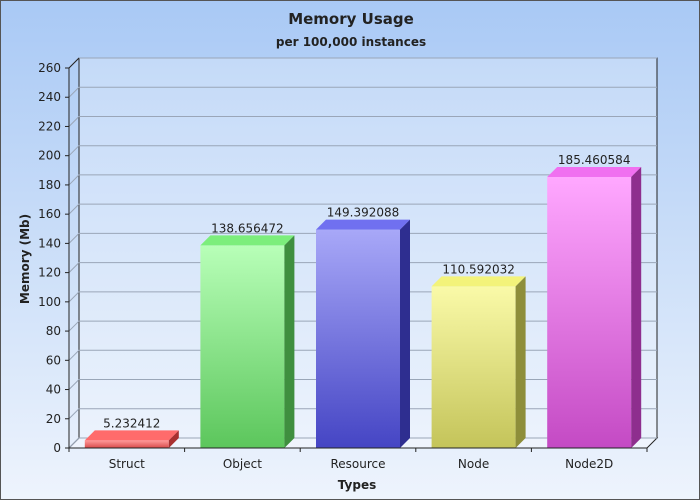  I want to click on data-label: 138.656472, so click(247, 228).